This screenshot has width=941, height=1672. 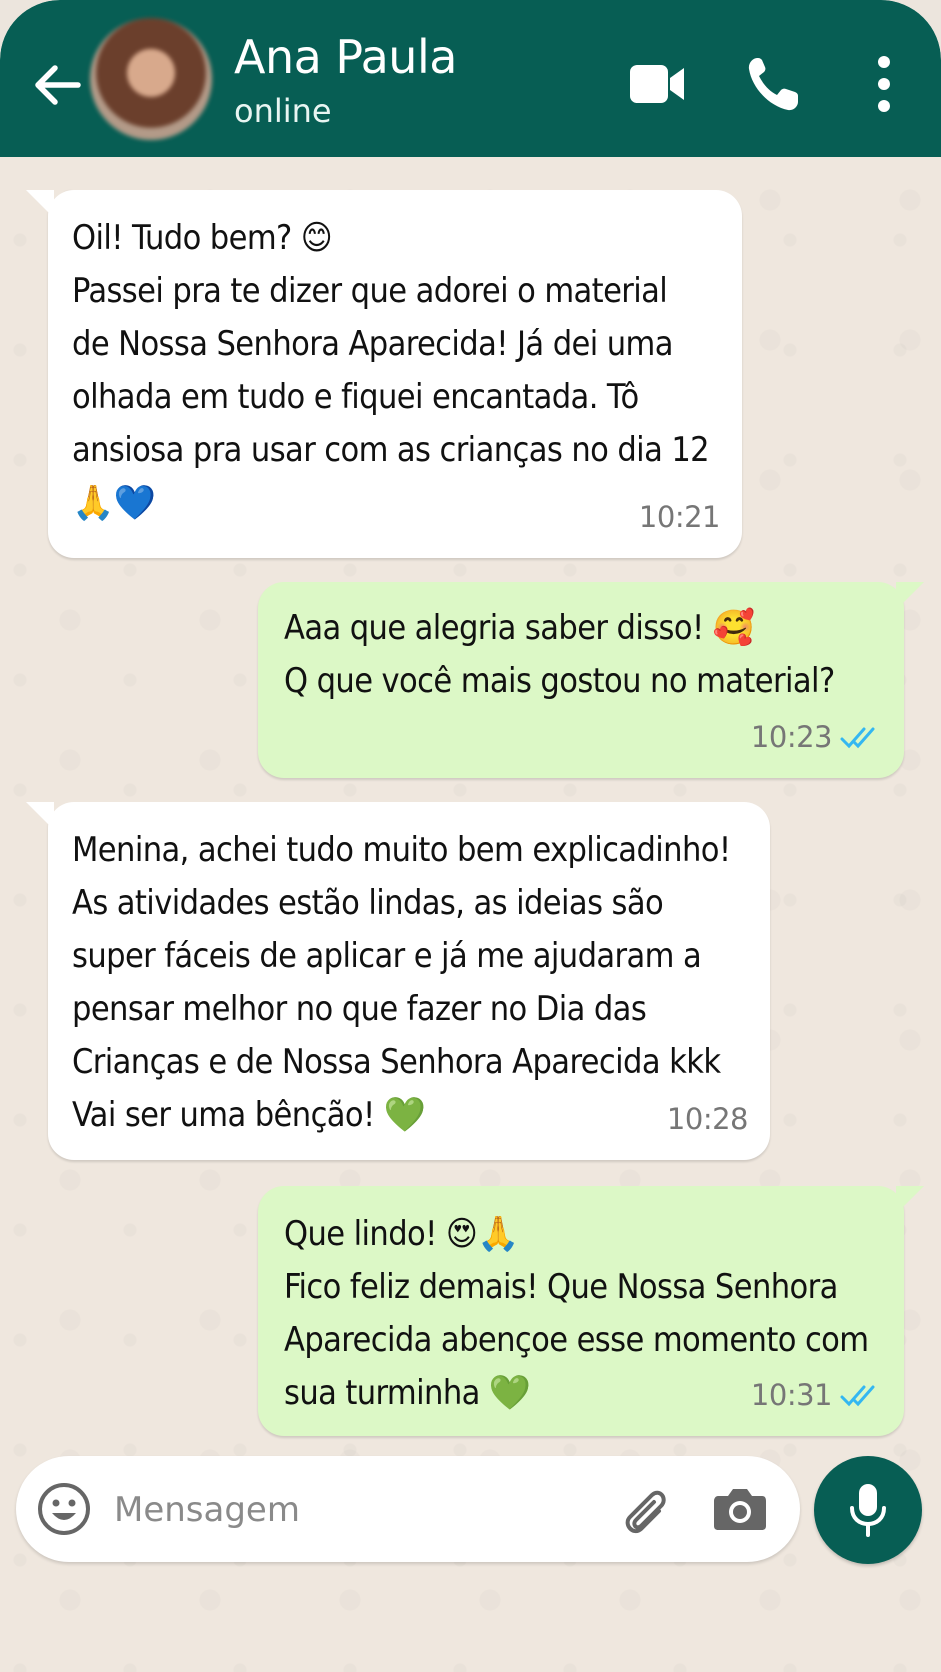 What do you see at coordinates (791, 737) in the screenshot?
I see `message-time: 10:23` at bounding box center [791, 737].